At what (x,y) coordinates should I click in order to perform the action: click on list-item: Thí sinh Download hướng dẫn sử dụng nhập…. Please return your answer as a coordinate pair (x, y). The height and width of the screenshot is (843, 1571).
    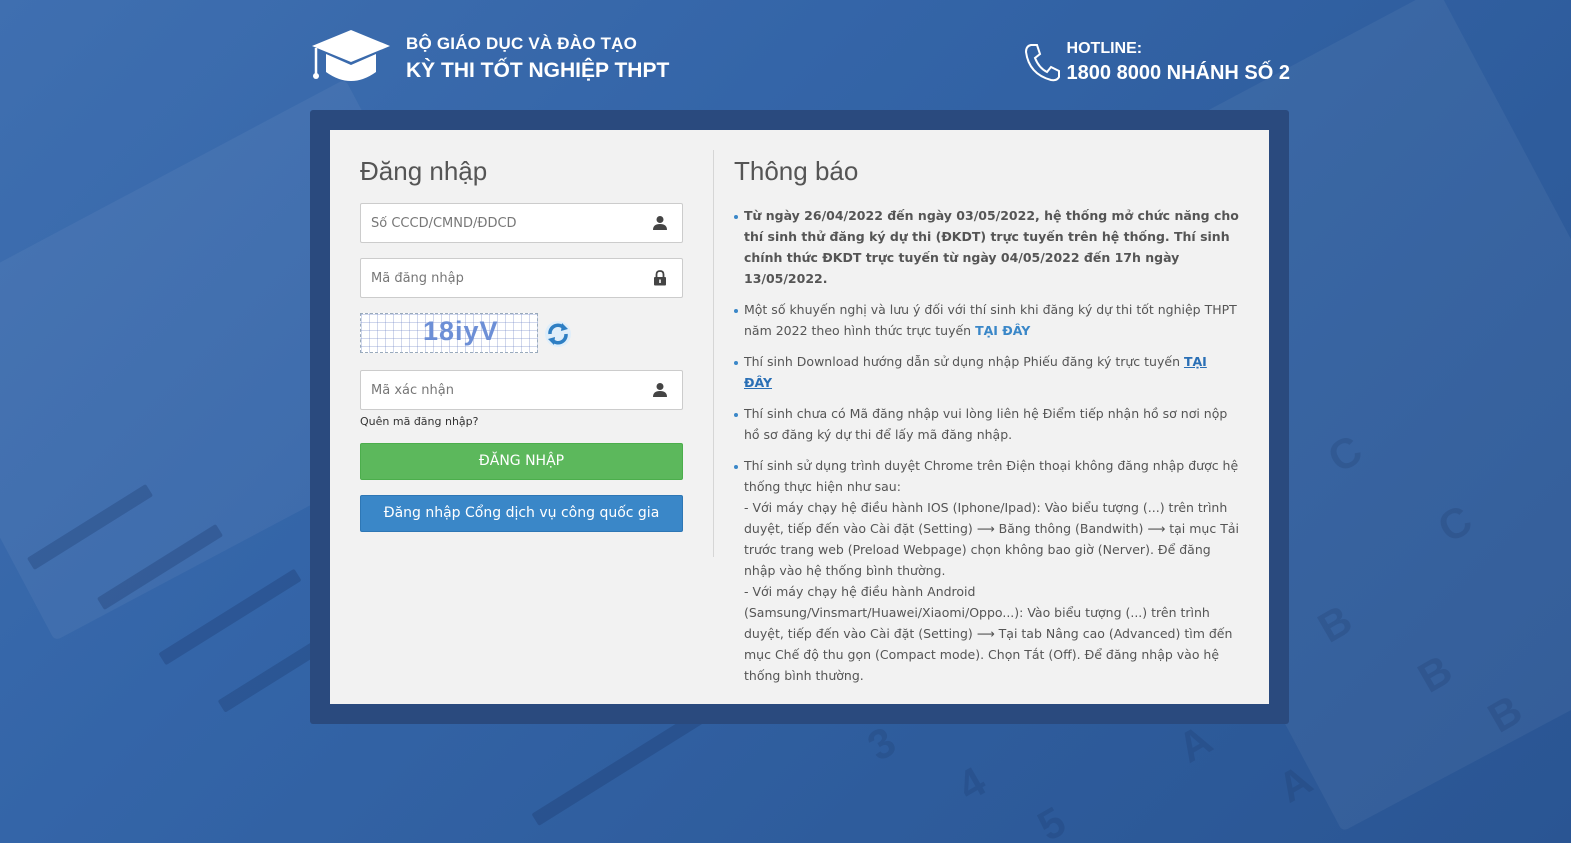
    Looking at the image, I should click on (986, 372).